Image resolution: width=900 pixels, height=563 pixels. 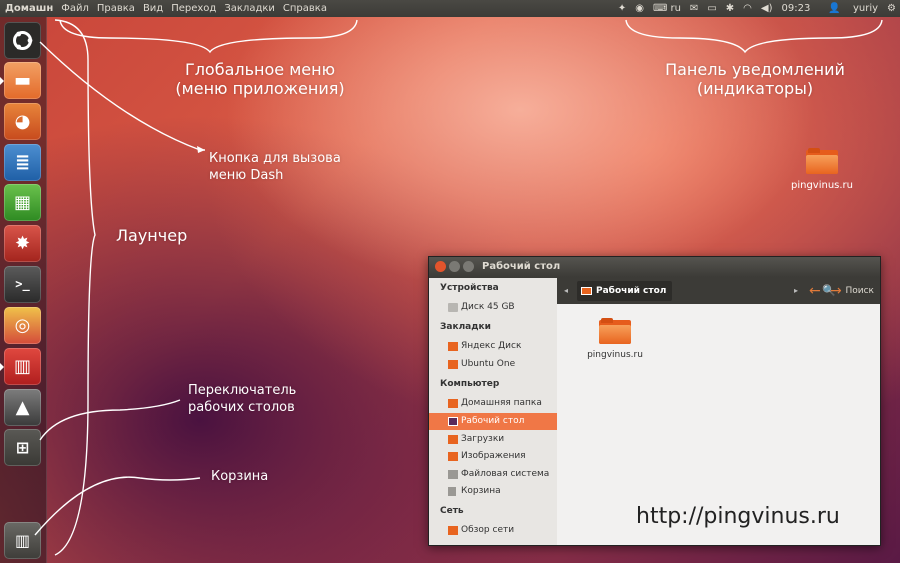 I want to click on settings-icon: ✸, so click(x=22, y=243).